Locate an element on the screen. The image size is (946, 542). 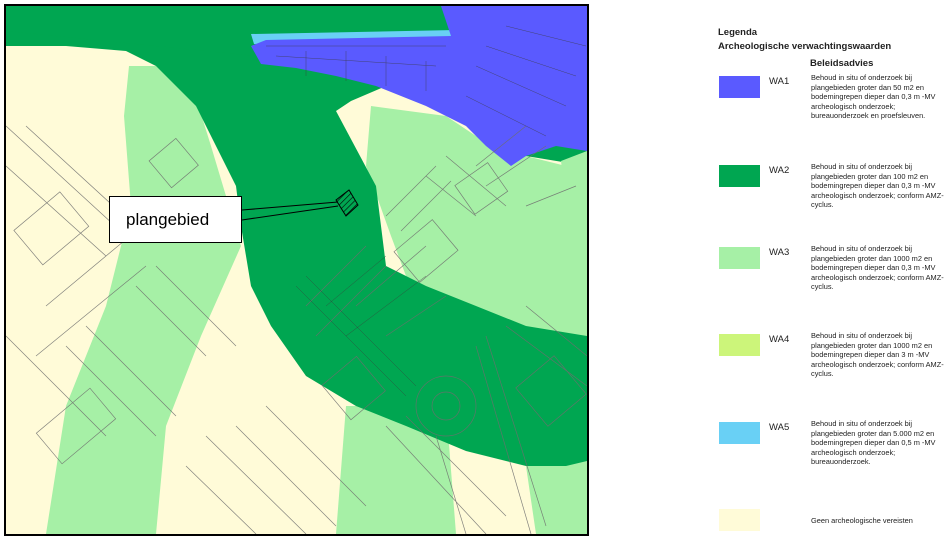
legend-description: Geen archeologische vereisten is located at coordinates (862, 520).